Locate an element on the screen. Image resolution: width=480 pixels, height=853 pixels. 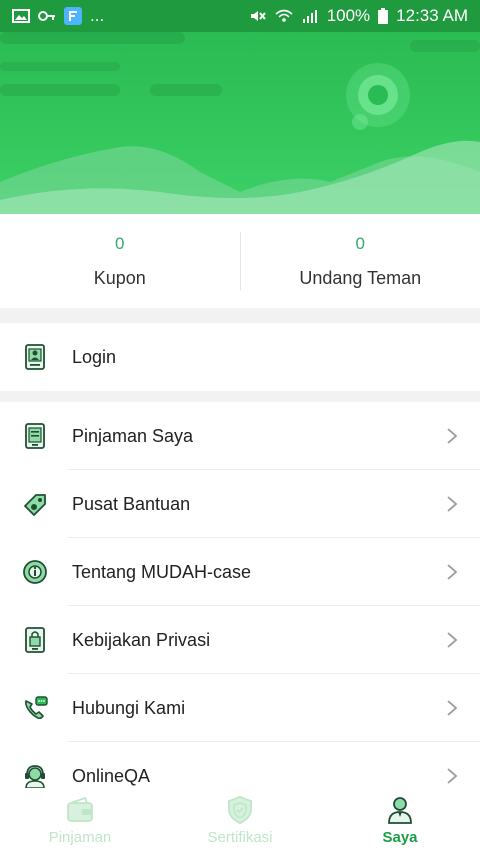
tab-pinjaman: Pinjaman is located at coordinates (80, 820).